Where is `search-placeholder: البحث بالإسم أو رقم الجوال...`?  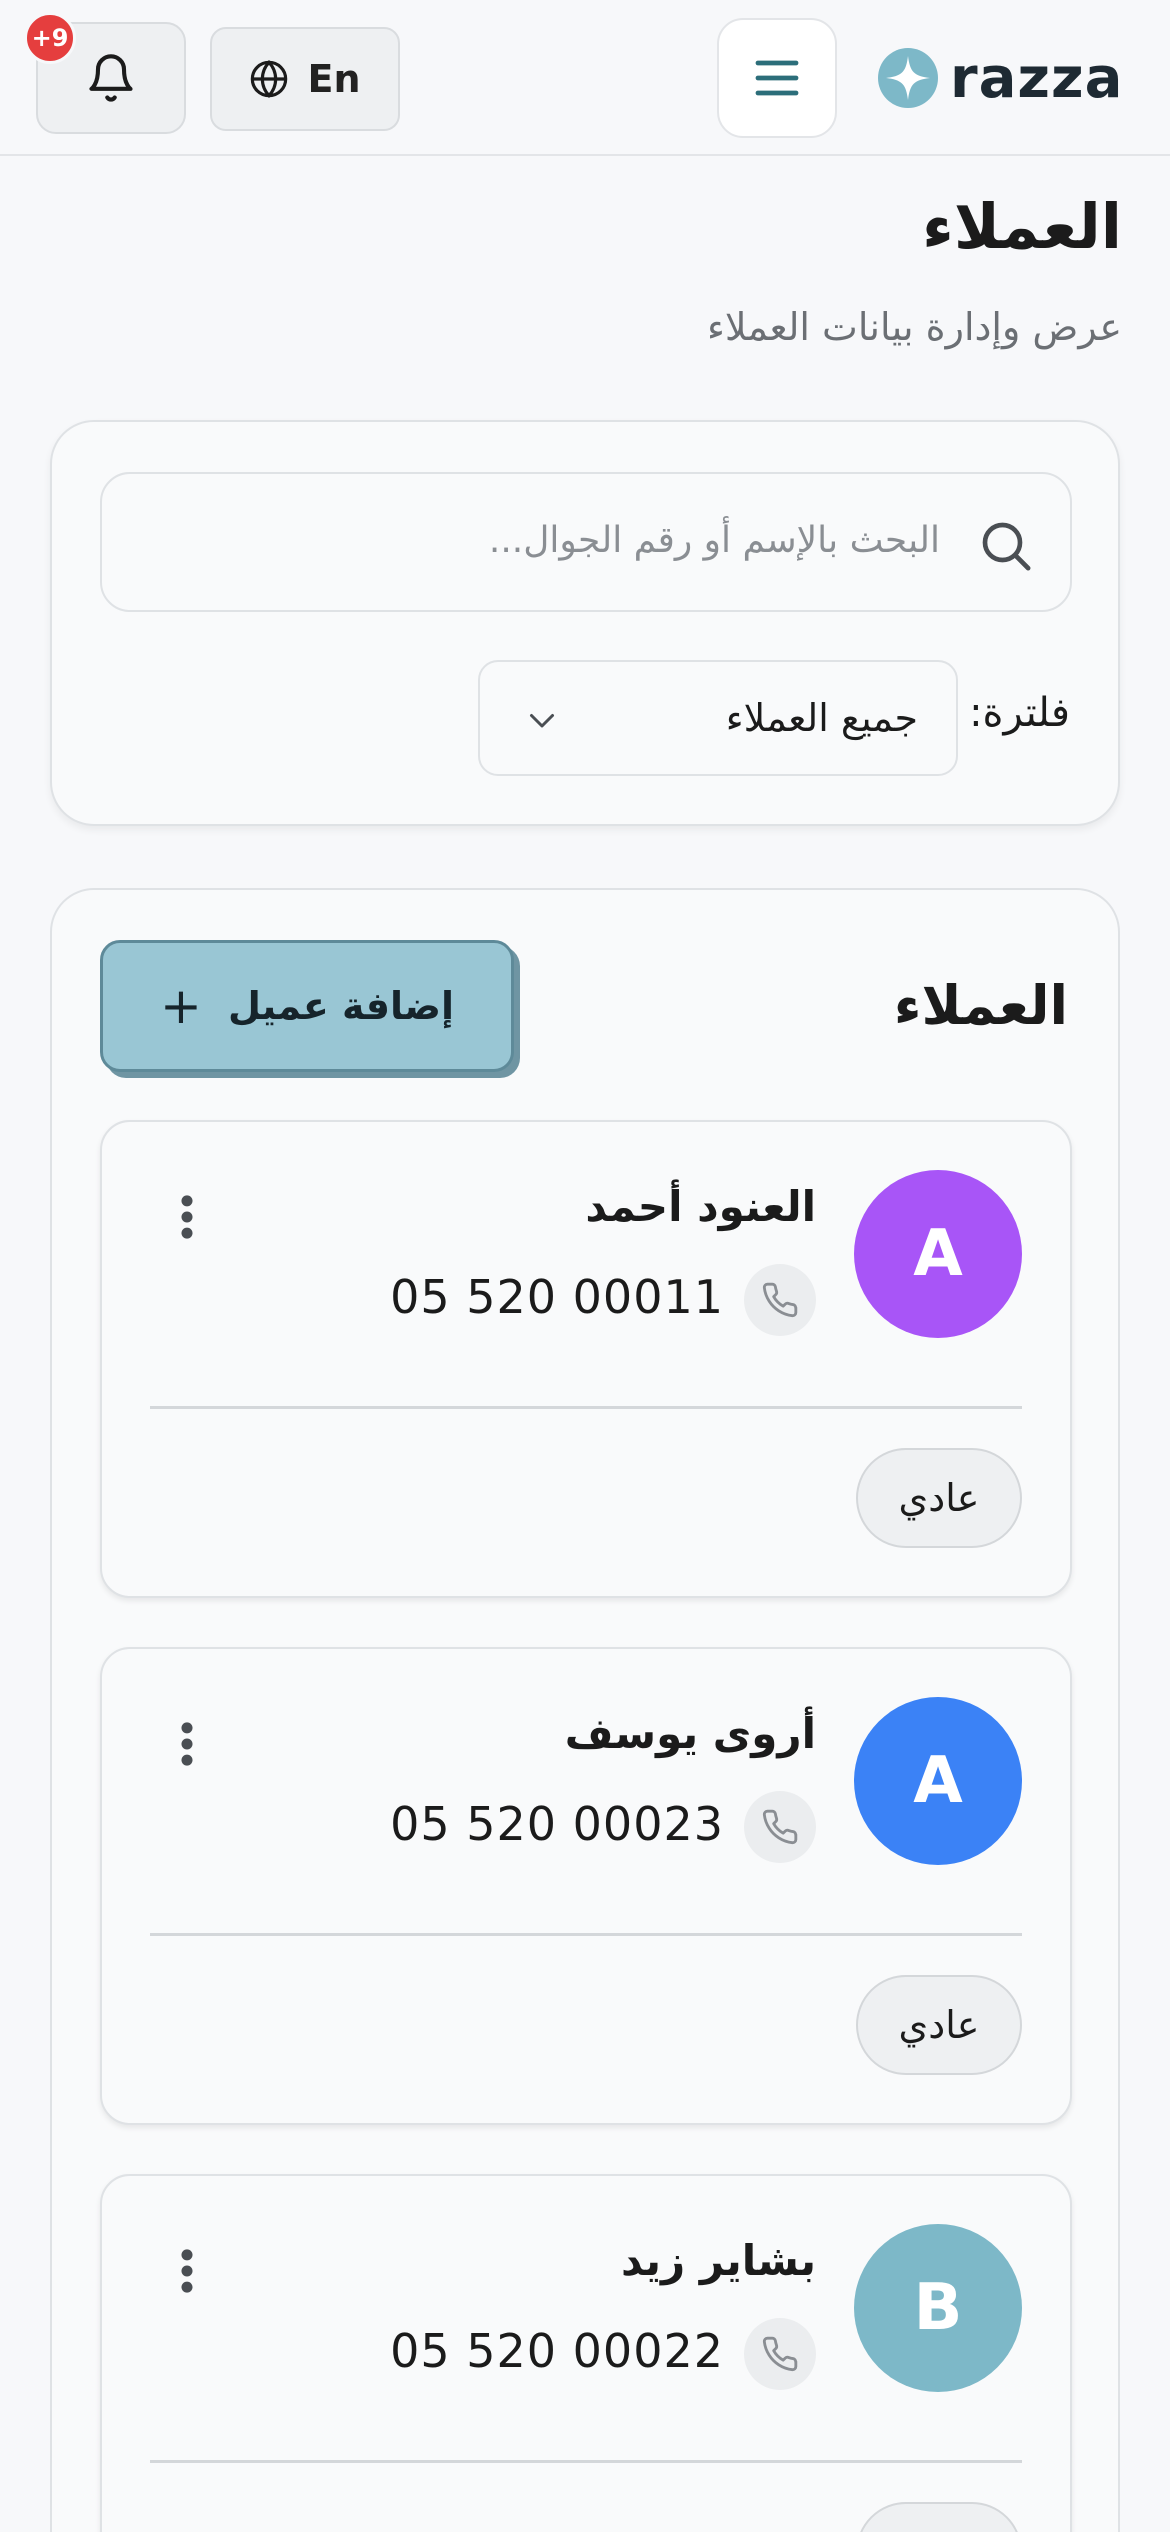
search-placeholder: البحث بالإسم أو رقم الجوال... is located at coordinates (714, 540).